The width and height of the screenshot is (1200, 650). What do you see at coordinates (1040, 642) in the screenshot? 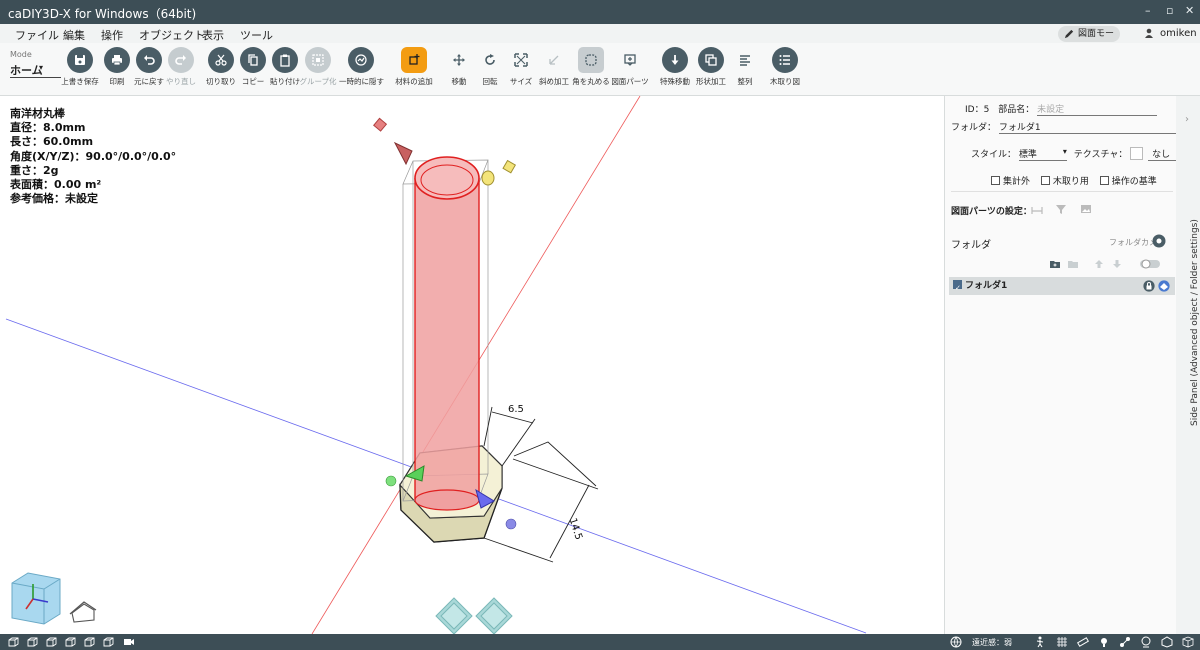
I see `human-figure-icon` at bounding box center [1040, 642].